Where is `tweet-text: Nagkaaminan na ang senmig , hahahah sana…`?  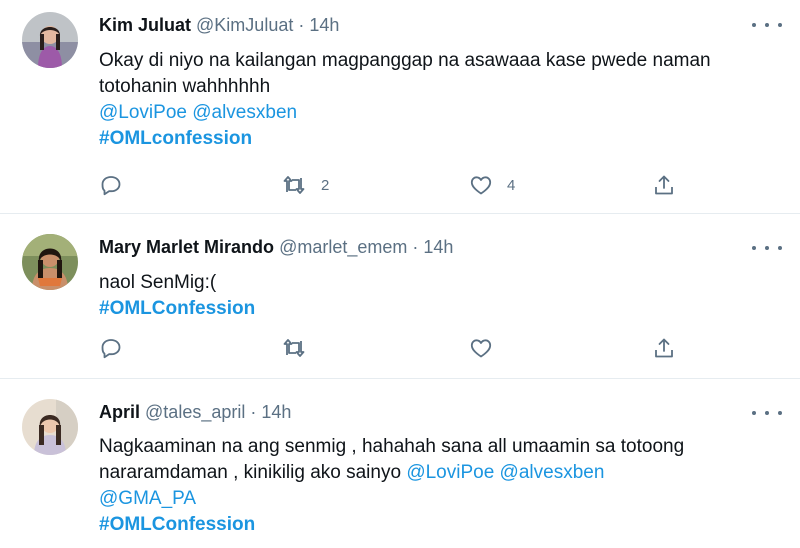
tweet-text: Nagkaaminan na ang senmig , hahahah sana… is located at coordinates (391, 486).